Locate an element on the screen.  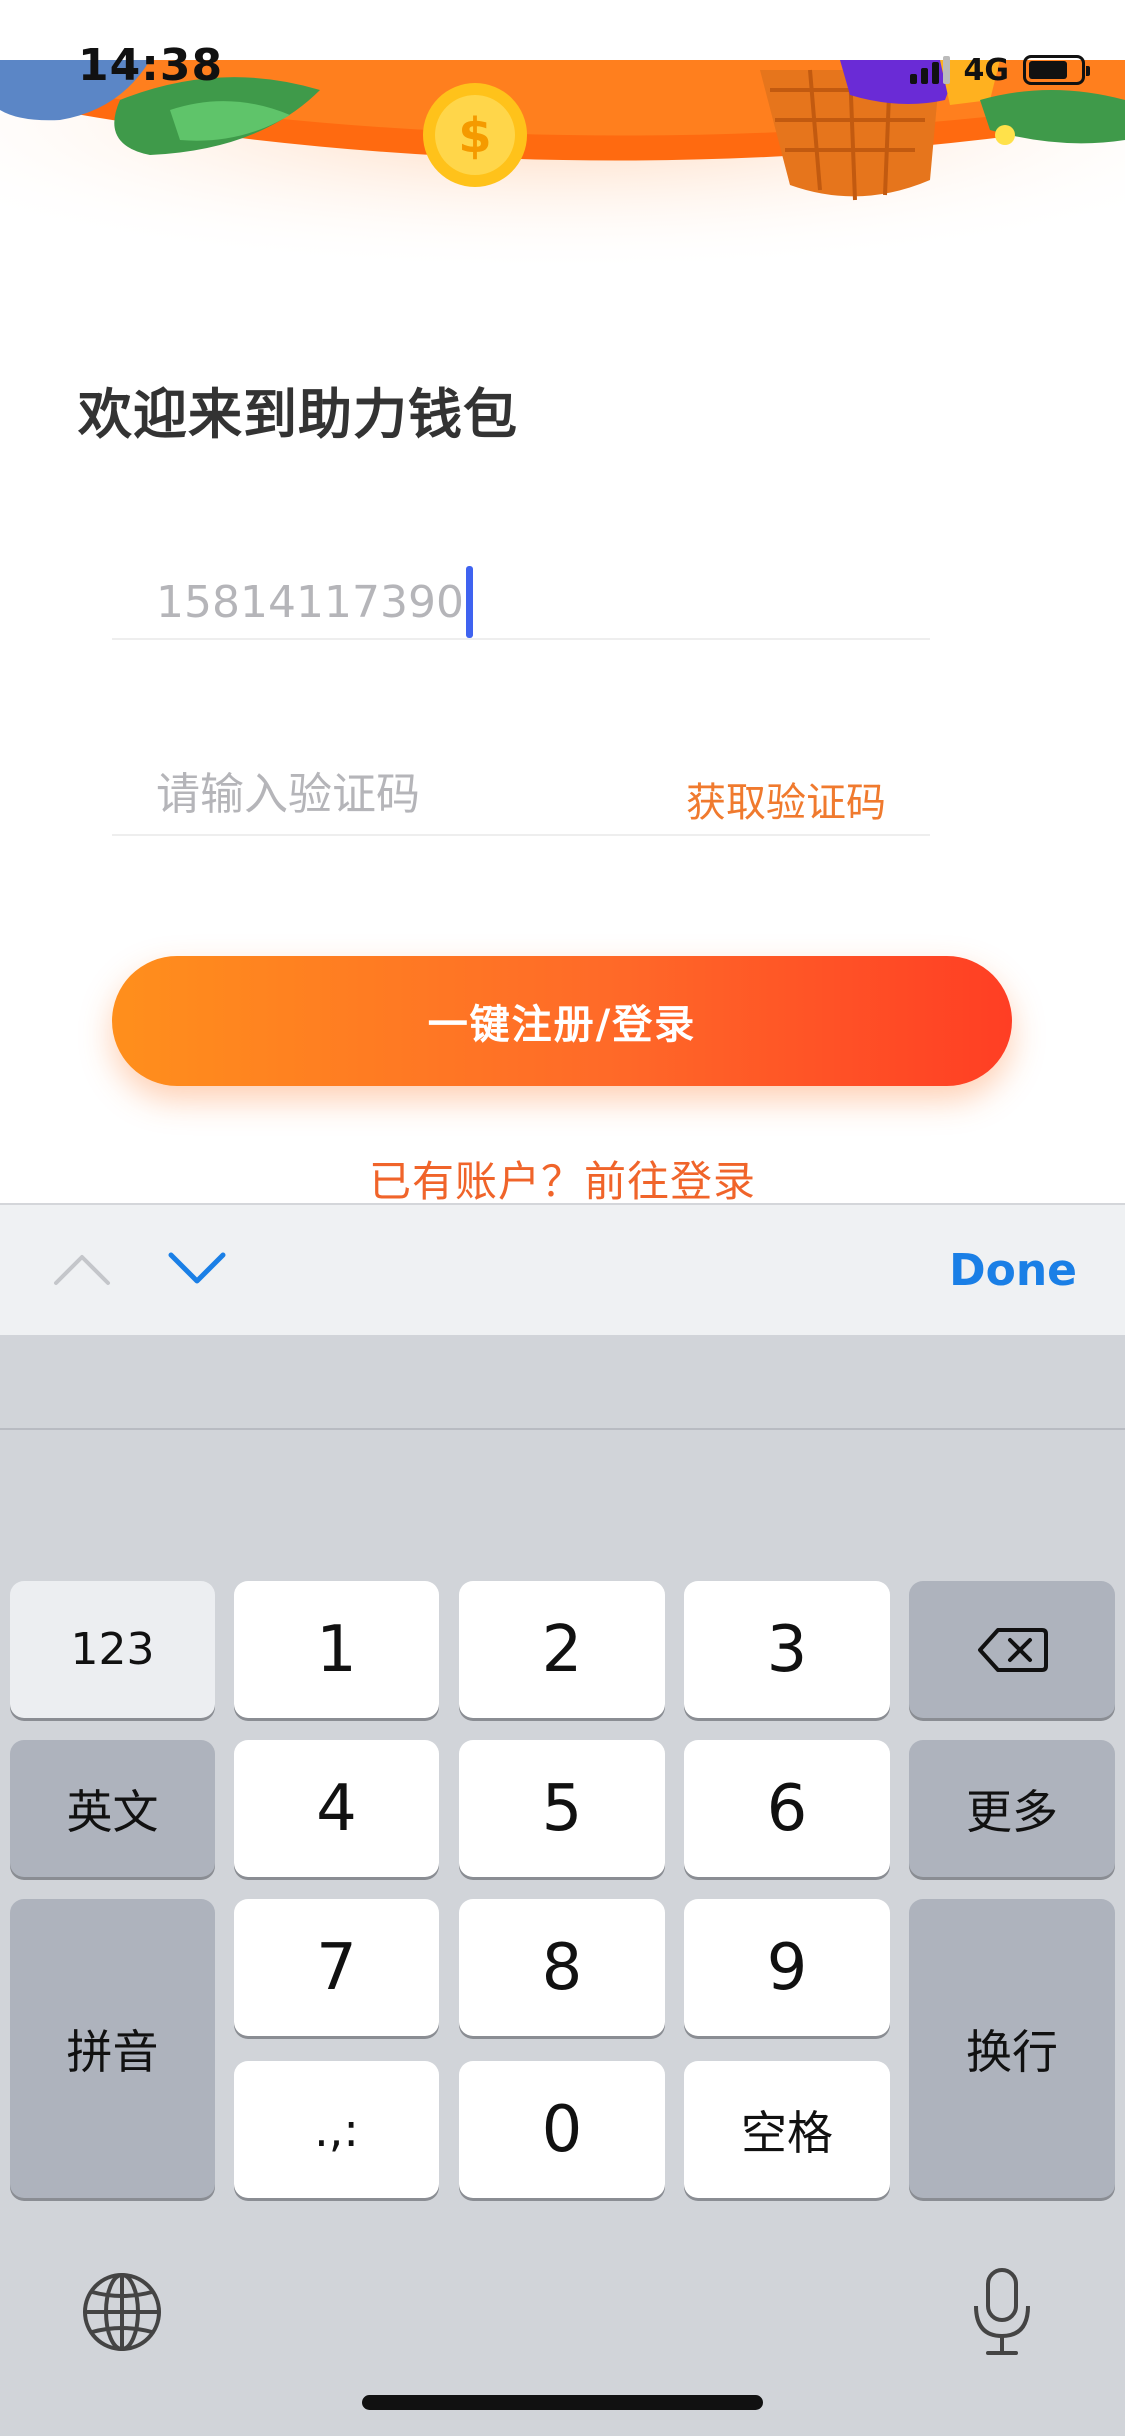
key-more: 更多 is located at coordinates (1012, 1808).